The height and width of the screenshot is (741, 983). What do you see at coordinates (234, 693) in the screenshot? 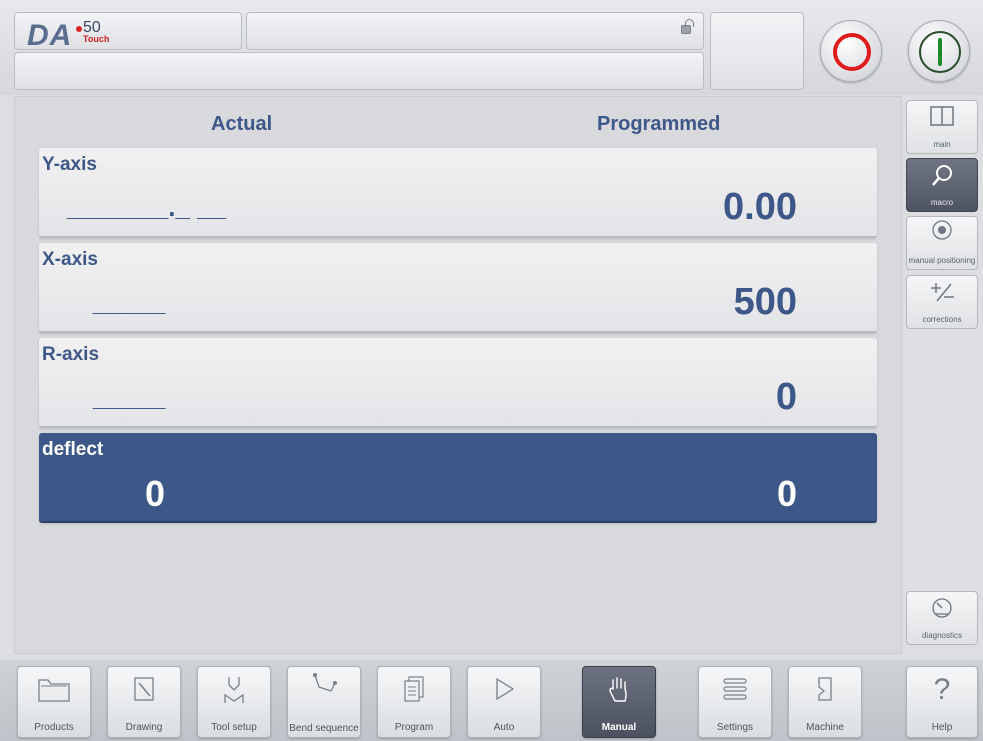
I see `tool-icon` at bounding box center [234, 693].